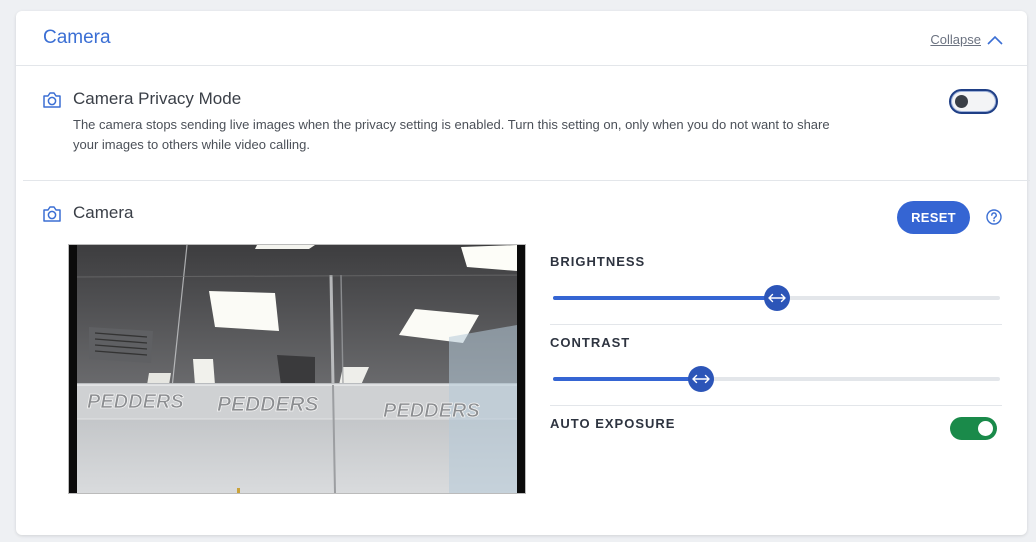 Image resolution: width=1036 pixels, height=542 pixels. Describe the element at coordinates (973, 101) in the screenshot. I see `privacy-mode-toggle` at that location.